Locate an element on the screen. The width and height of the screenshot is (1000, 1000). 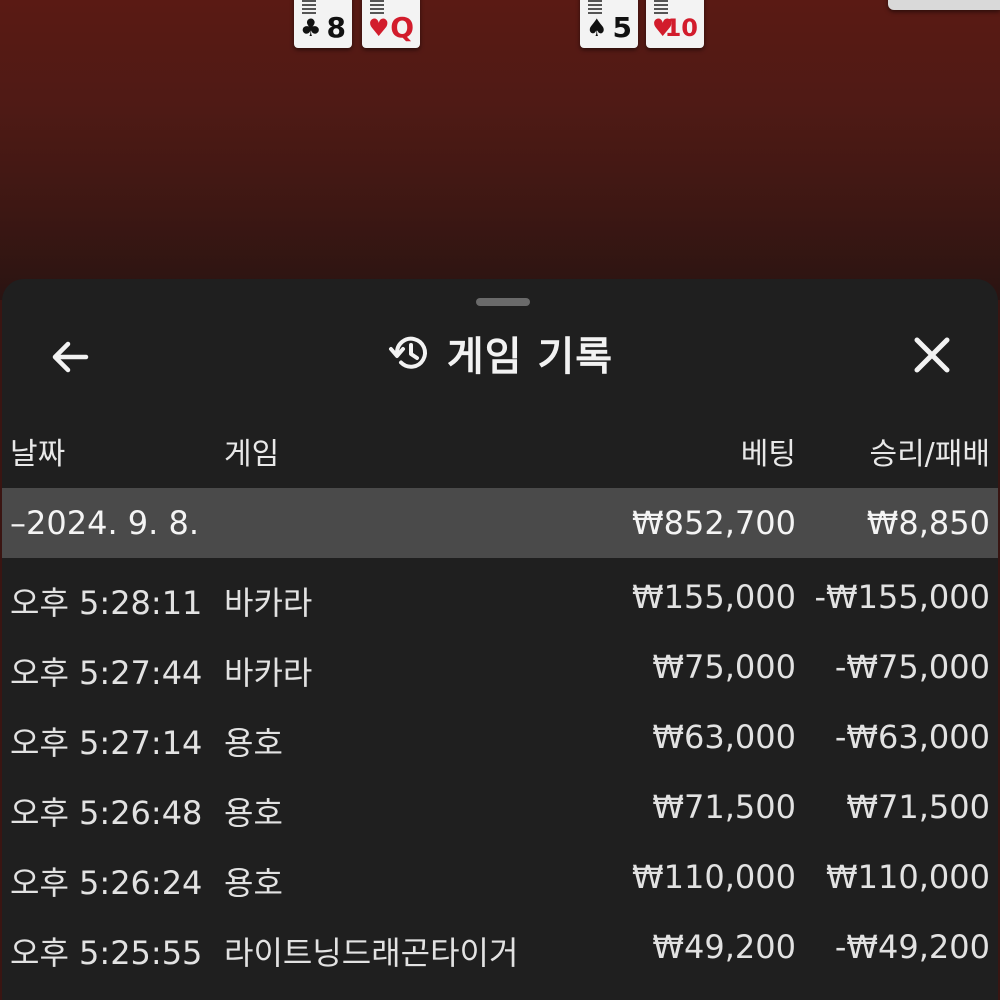
row-time: 오후 5:27:44 is located at coordinates (106, 673).